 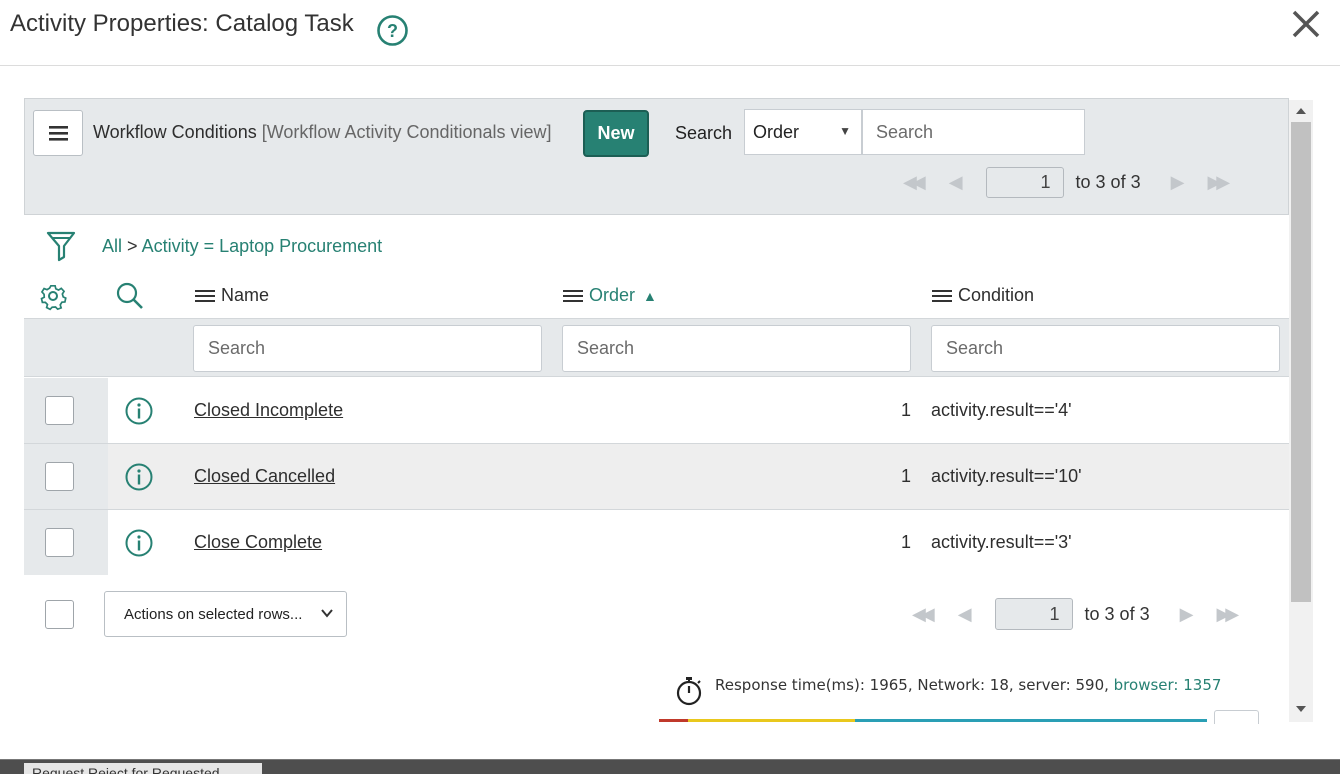 I want to click on timing-bar-browser, so click(x=1031, y=720).